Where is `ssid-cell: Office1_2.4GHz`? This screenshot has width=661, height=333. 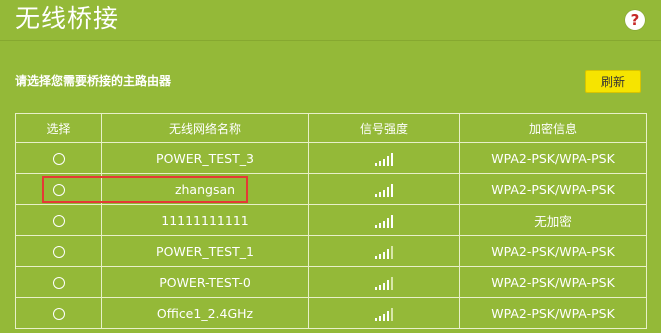 ssid-cell: Office1_2.4GHz is located at coordinates (205, 313).